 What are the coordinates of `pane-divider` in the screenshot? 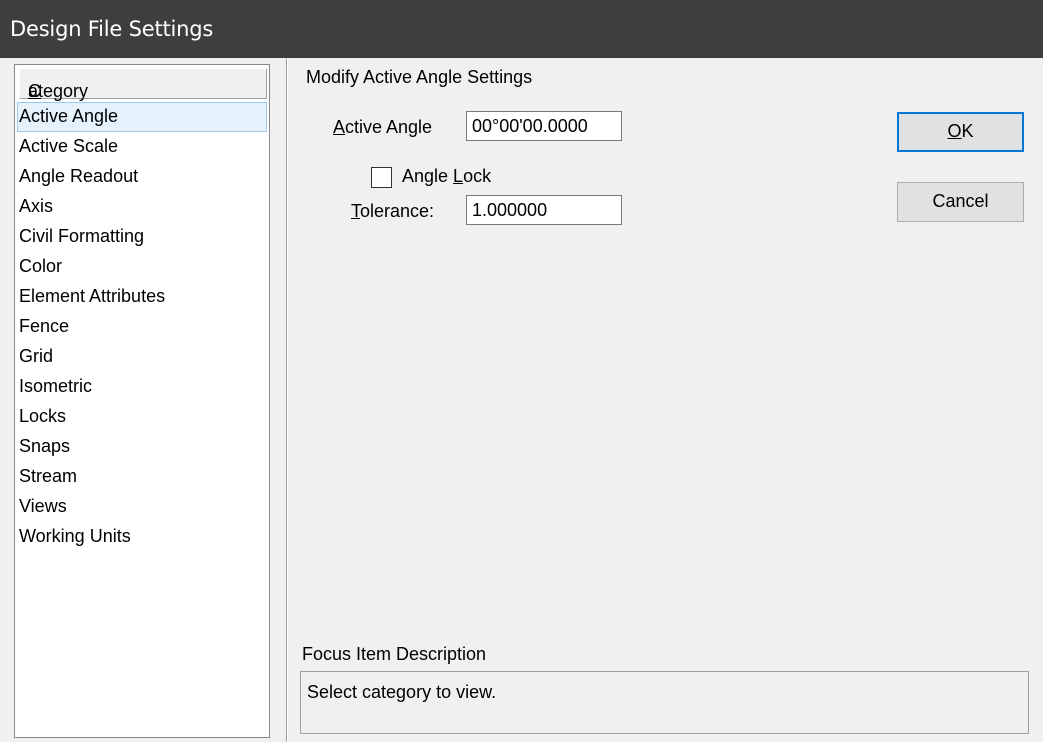 It's located at (287, 400).